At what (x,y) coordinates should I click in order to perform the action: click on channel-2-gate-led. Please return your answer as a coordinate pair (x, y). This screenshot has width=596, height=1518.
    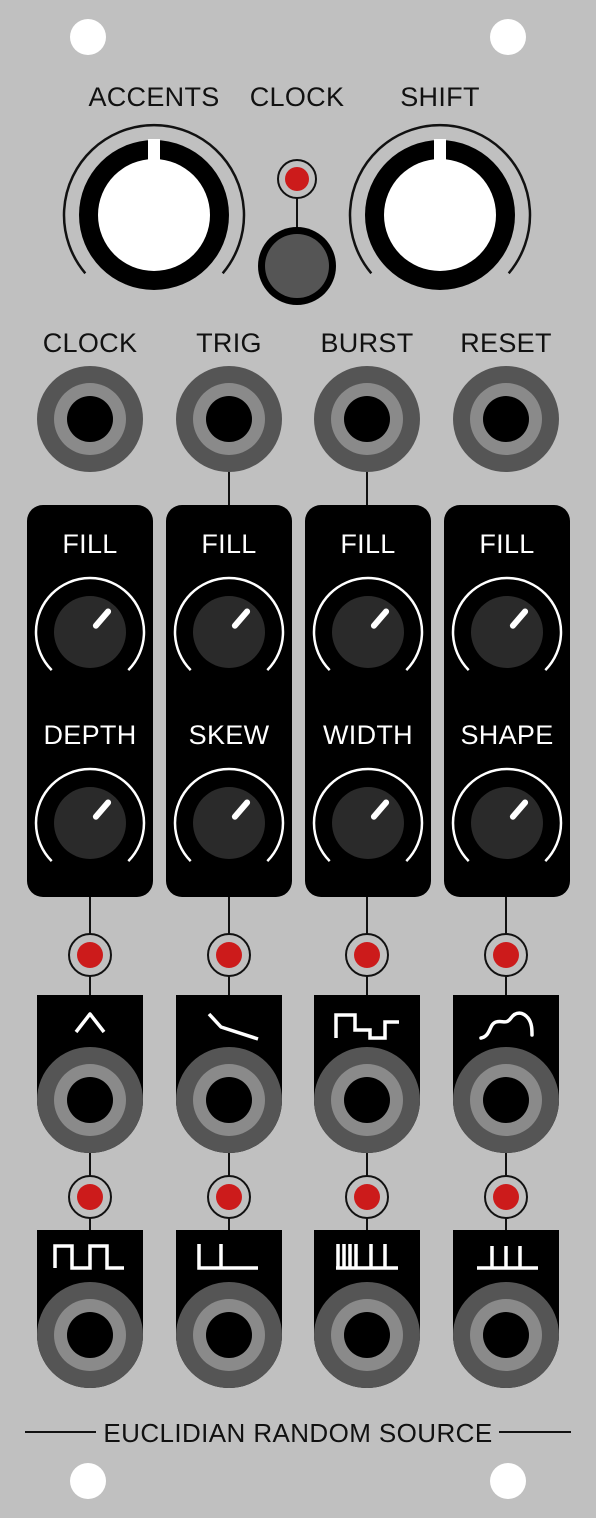
    Looking at the image, I should click on (229, 1197).